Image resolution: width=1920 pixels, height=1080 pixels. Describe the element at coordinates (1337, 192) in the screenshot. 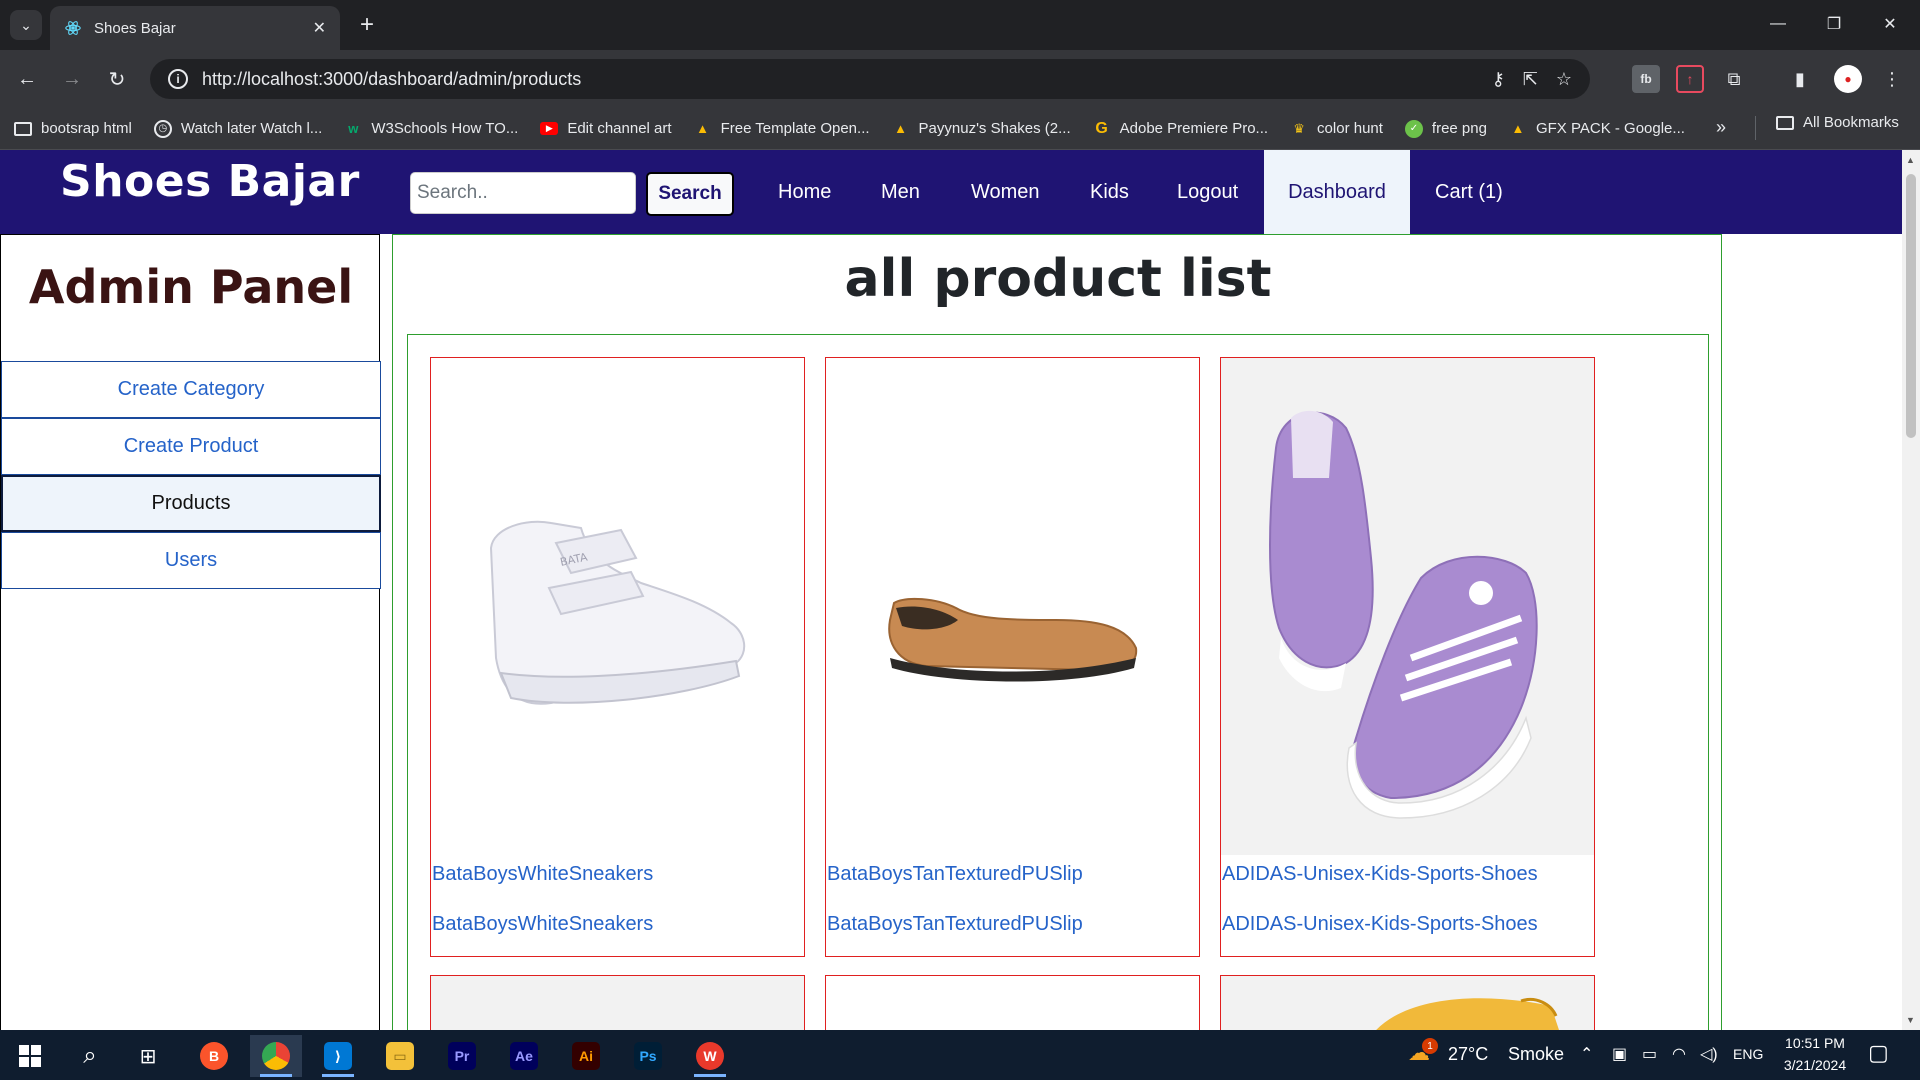

I see `nav-link-dashboard: Dashboard` at that location.